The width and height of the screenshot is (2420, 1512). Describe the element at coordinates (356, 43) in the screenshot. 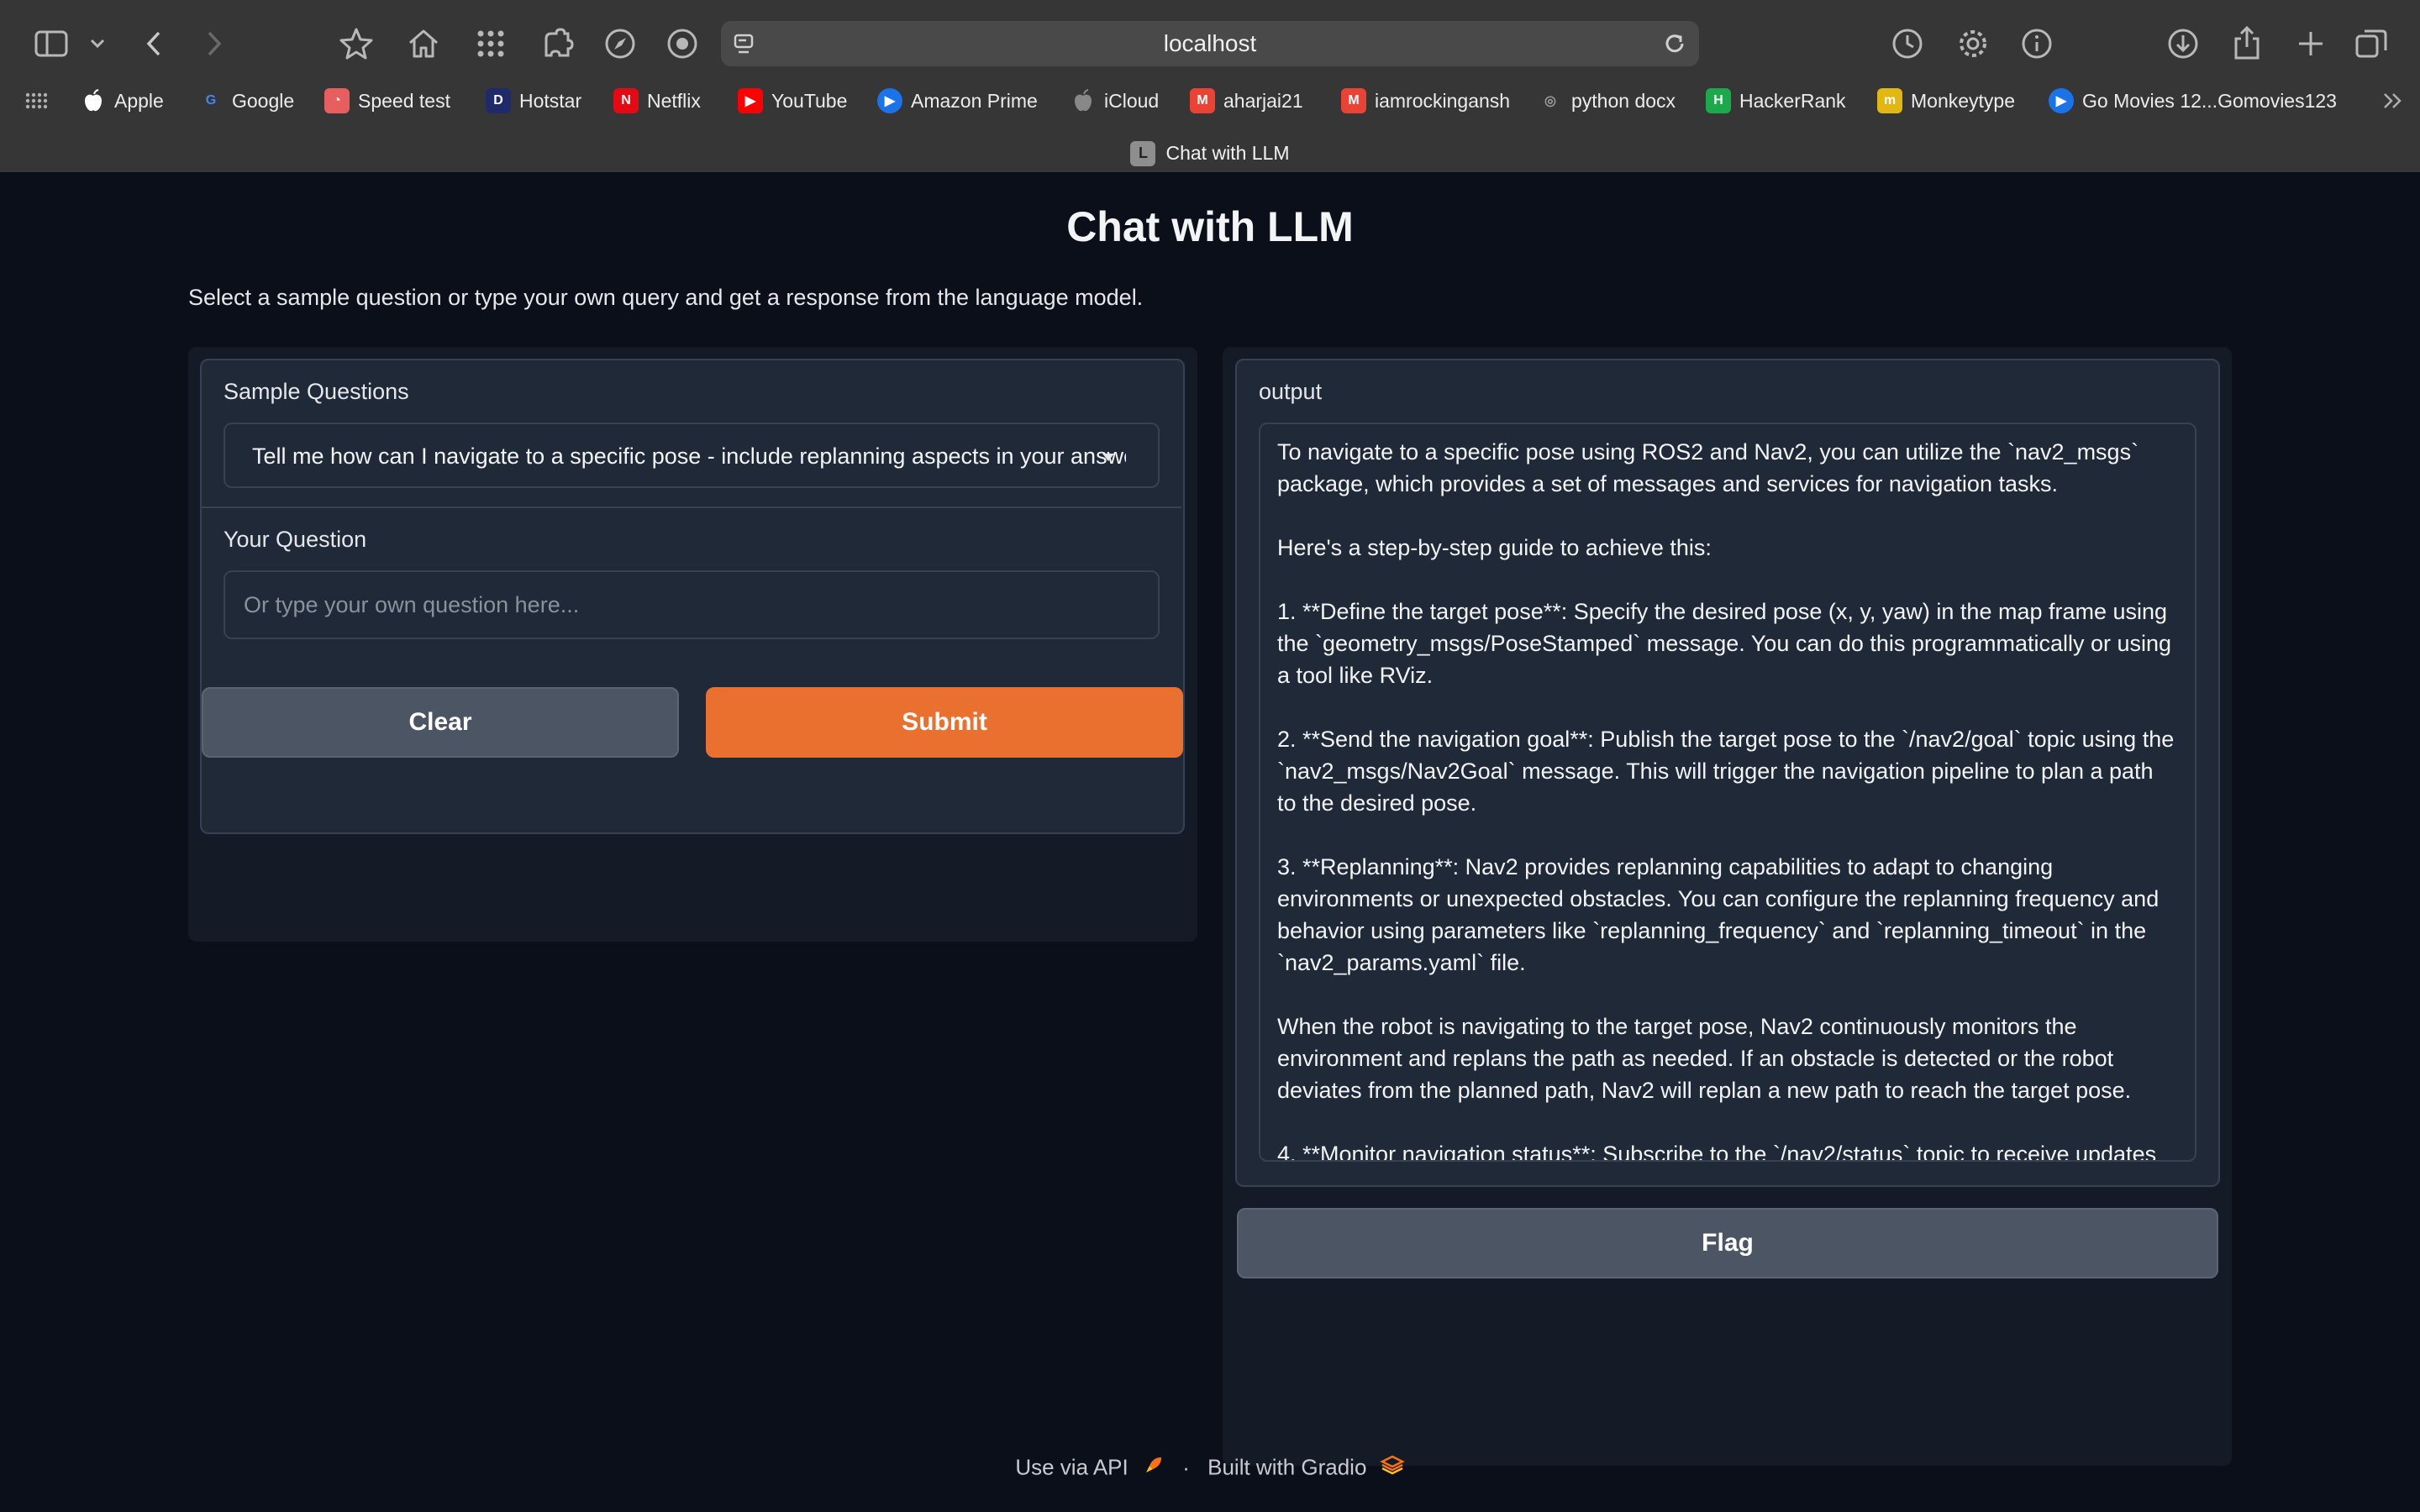

I see `star-icon` at that location.